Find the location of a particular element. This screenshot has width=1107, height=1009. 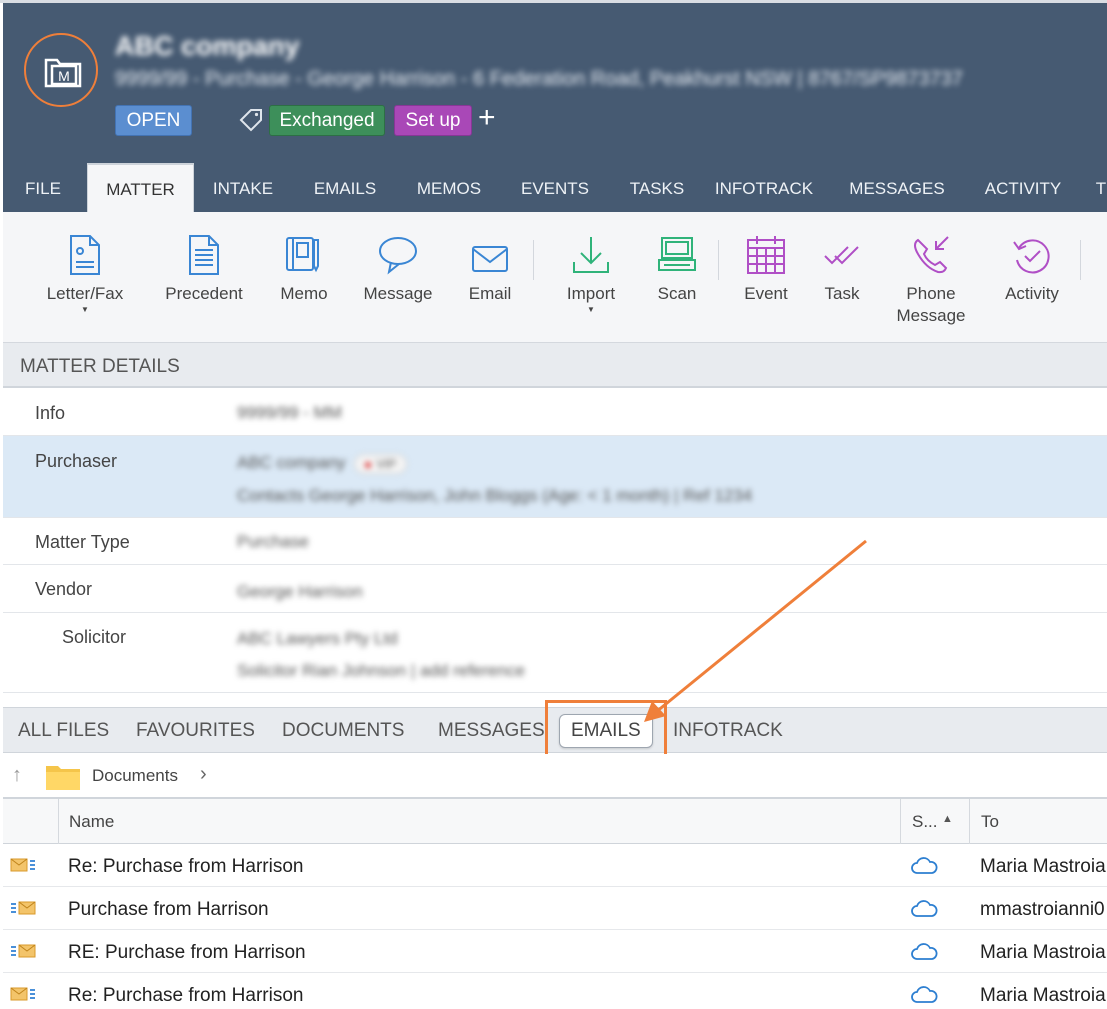

tab-emails: EMAILS is located at coordinates (345, 187).